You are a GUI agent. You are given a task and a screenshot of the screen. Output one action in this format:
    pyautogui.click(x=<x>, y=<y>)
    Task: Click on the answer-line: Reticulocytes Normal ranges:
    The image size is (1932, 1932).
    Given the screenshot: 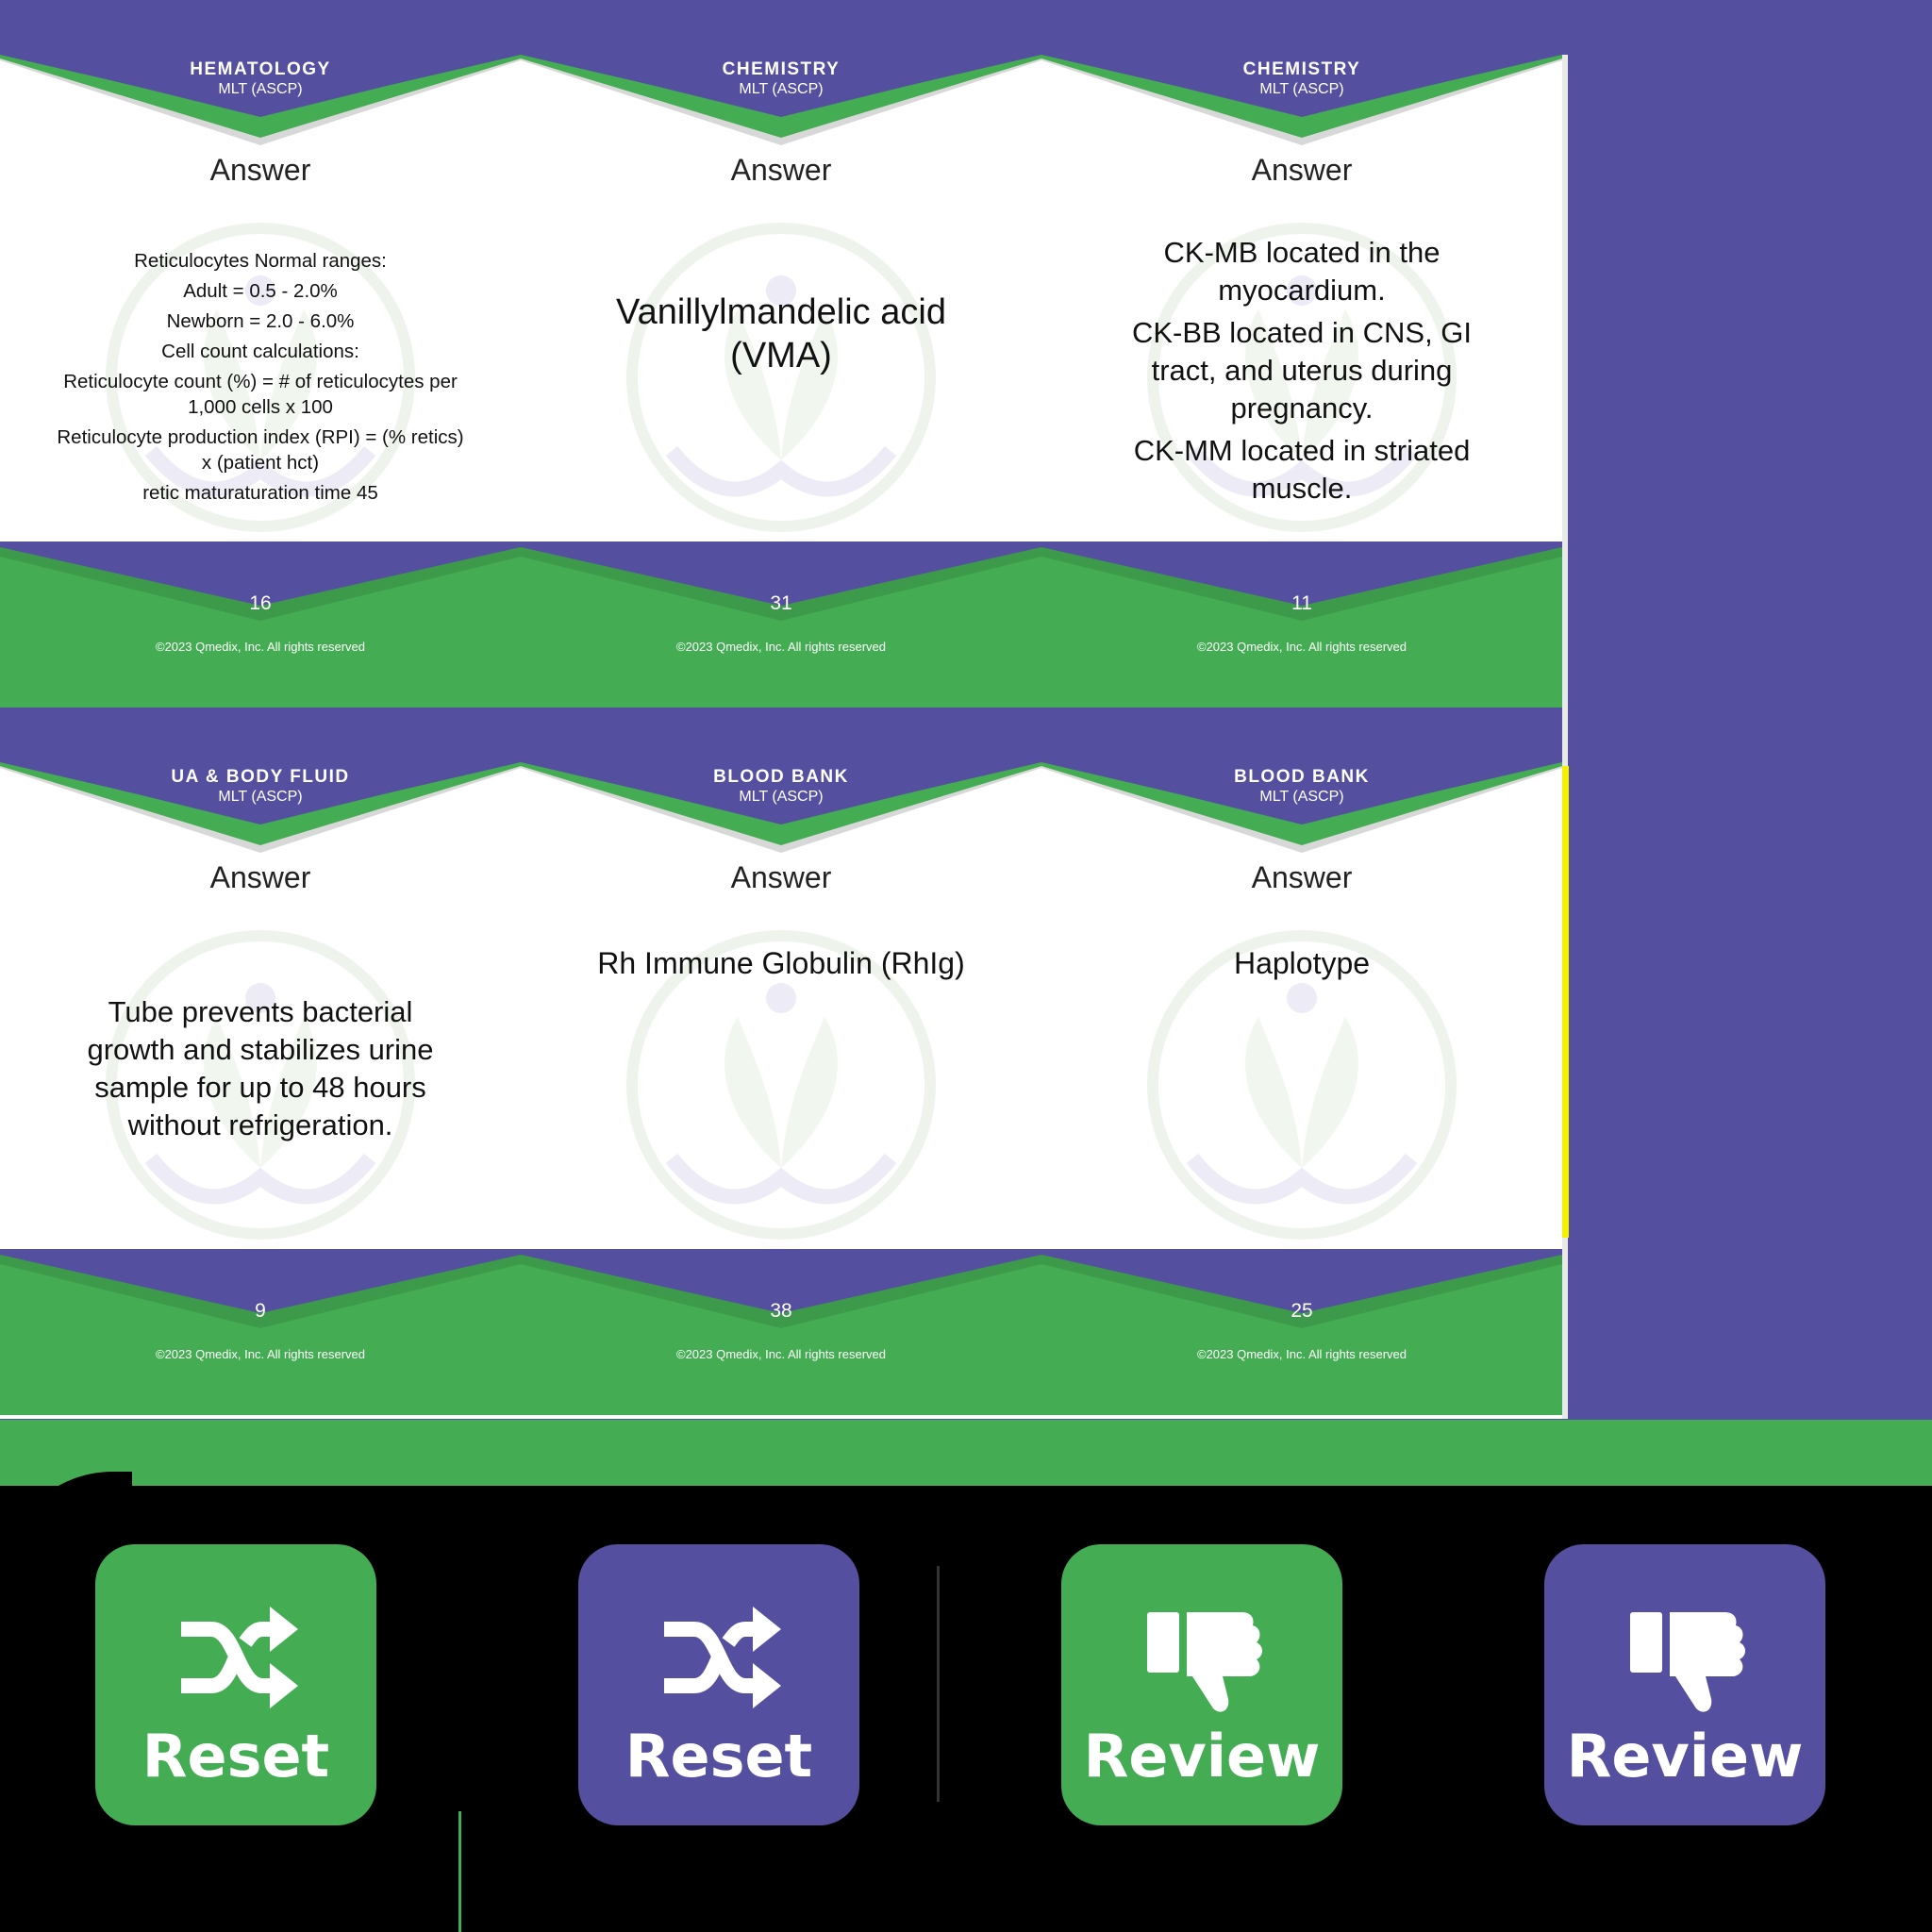 What is the action you would take?
    pyautogui.click(x=260, y=261)
    